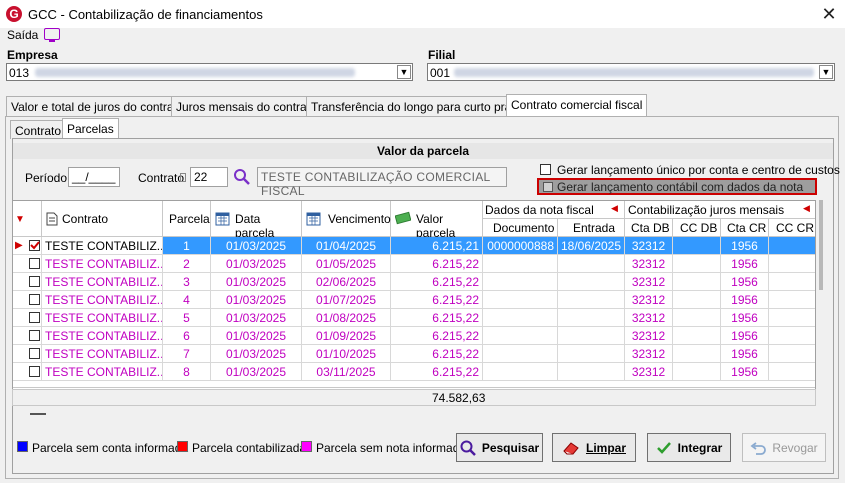 This screenshot has width=845, height=483. I want to click on header-cta-cr: Cta CR, so click(745, 228).